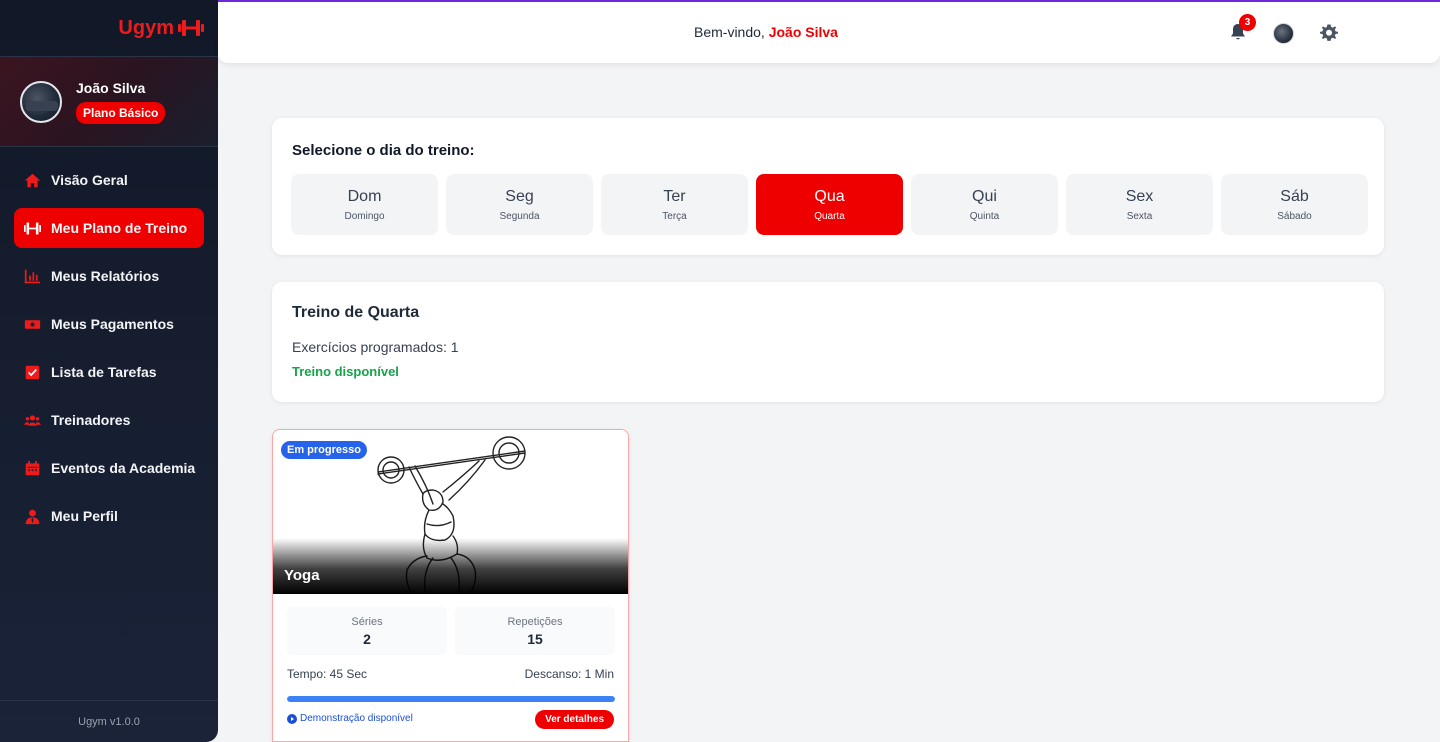 The width and height of the screenshot is (1440, 742). I want to click on day-full: Quinta, so click(984, 216).